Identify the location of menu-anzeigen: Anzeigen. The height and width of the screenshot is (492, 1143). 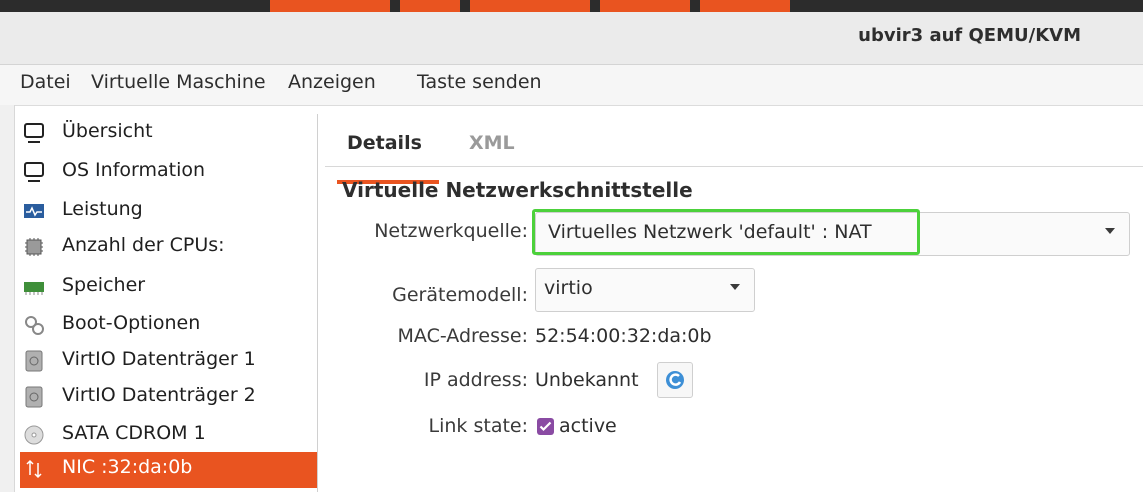
(332, 82).